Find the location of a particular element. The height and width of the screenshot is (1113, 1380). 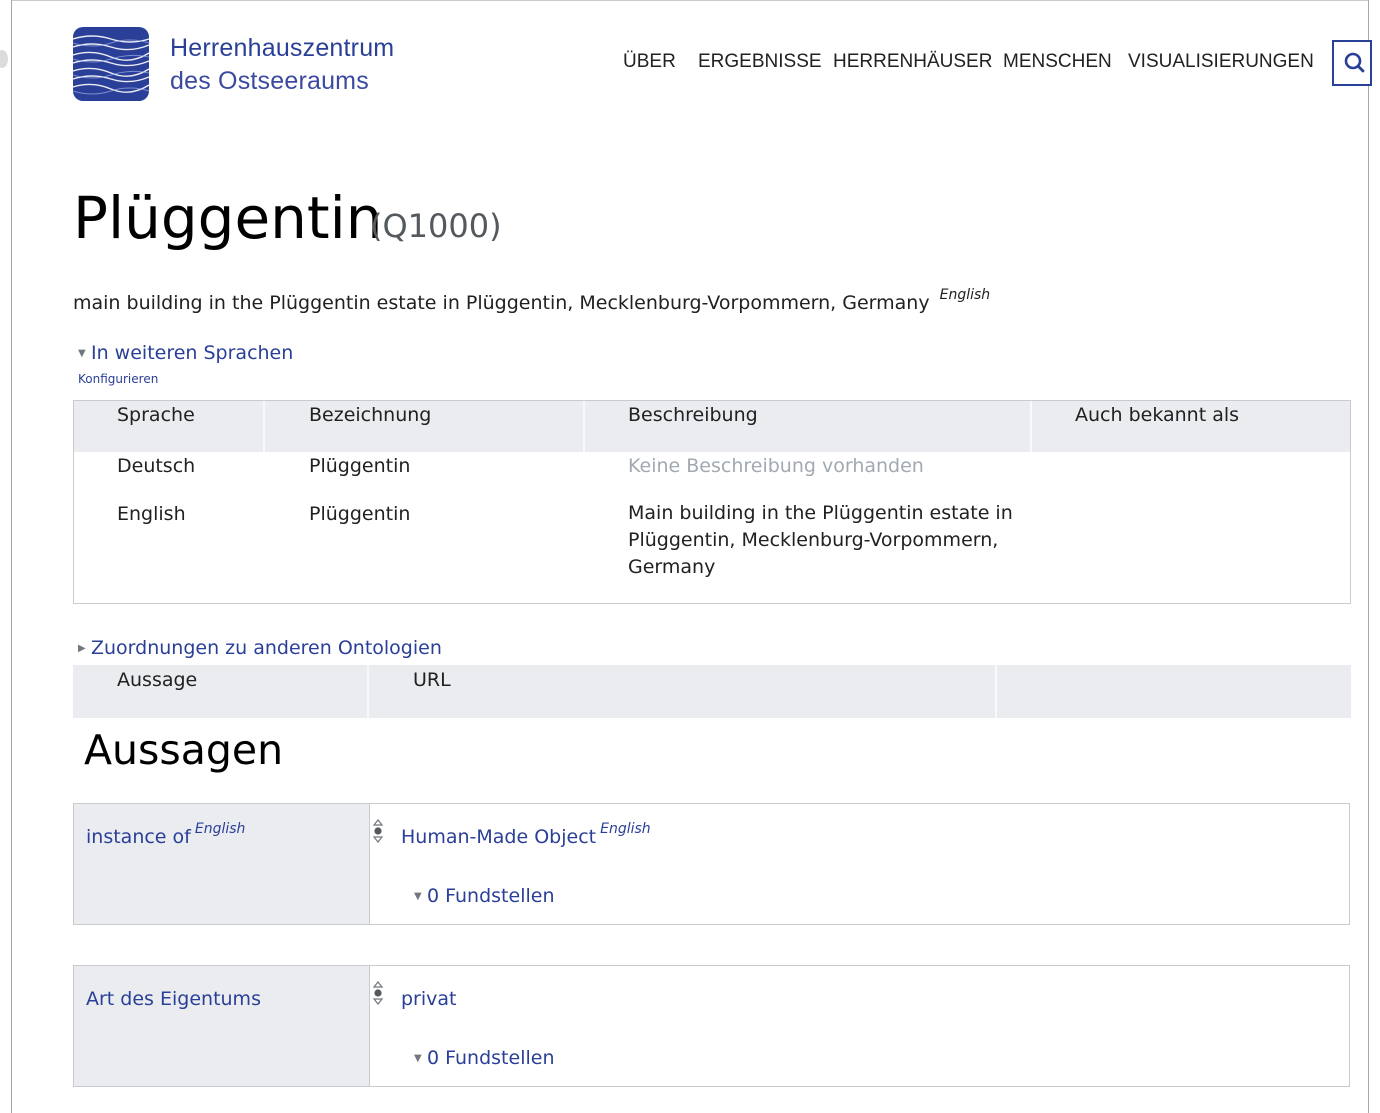

value-lang-tag: English is located at coordinates (625, 829).